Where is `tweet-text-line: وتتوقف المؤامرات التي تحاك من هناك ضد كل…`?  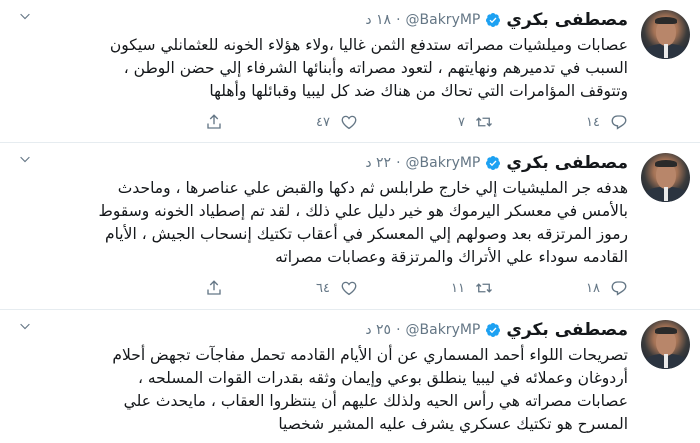
tweet-text-line: وتتوقف المؤامرات التي تحاك من هناك ضد كل… is located at coordinates (418, 91).